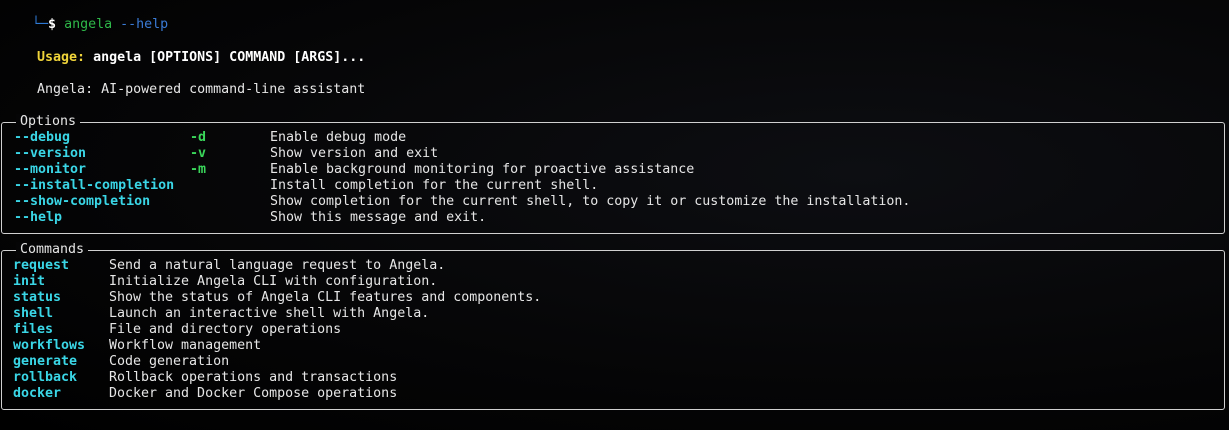 The width and height of the screenshot is (1229, 430). I want to click on option-name: --monitor, so click(50, 169).